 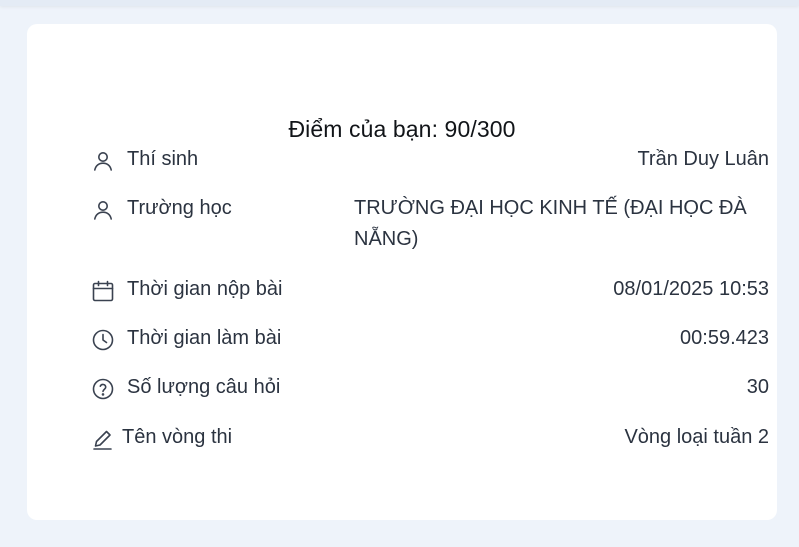 I want to click on school-value: TRƯỜNG ĐẠI HỌC KINH TẾ (ĐẠI HỌC ĐÀ NẴNG), so click(x=550, y=223).